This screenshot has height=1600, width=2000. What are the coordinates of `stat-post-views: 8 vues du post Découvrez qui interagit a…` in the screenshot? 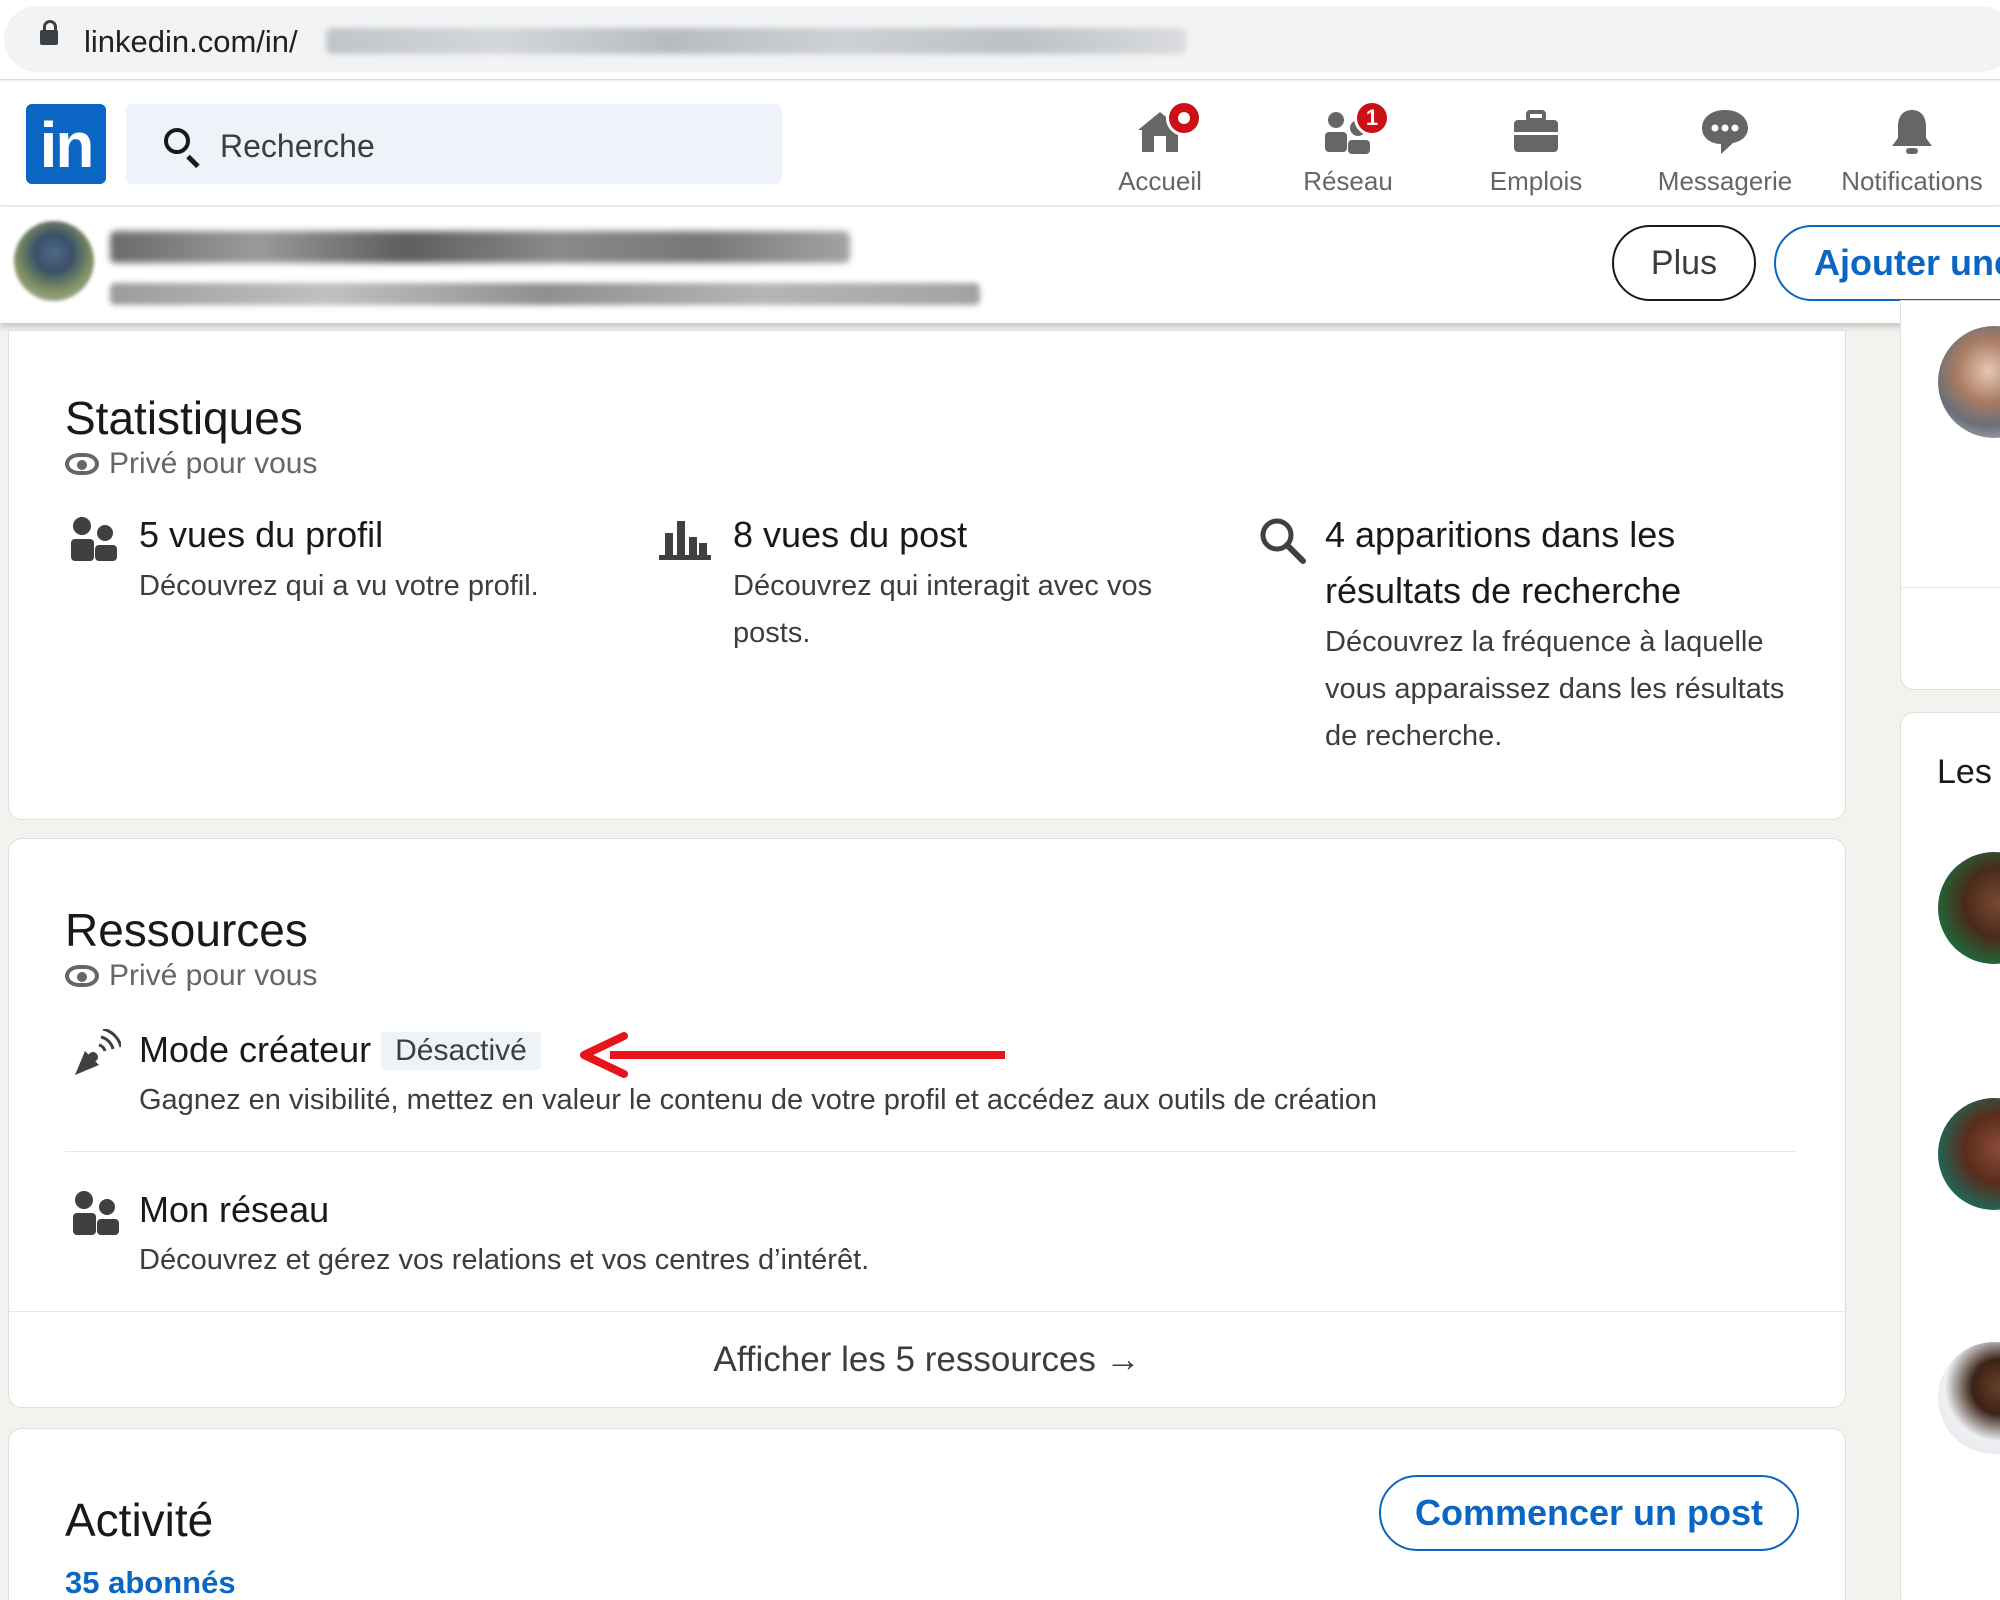 It's located at (963, 582).